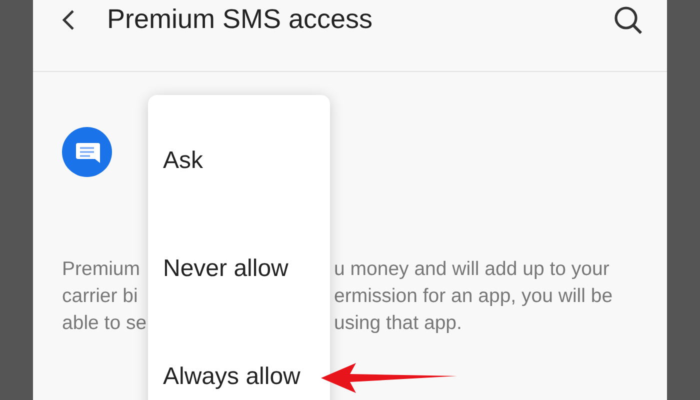  Describe the element at coordinates (104, 323) in the screenshot. I see `description-text: able to se` at that location.